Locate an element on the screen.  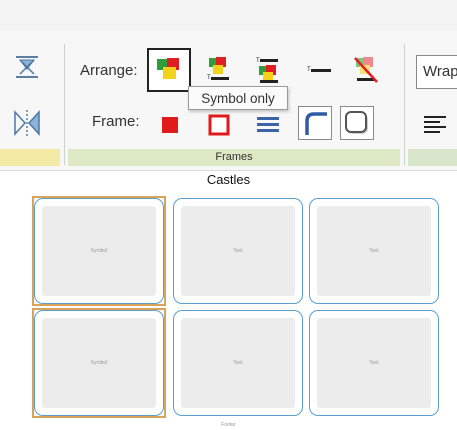
align-left-icon is located at coordinates (436, 127).